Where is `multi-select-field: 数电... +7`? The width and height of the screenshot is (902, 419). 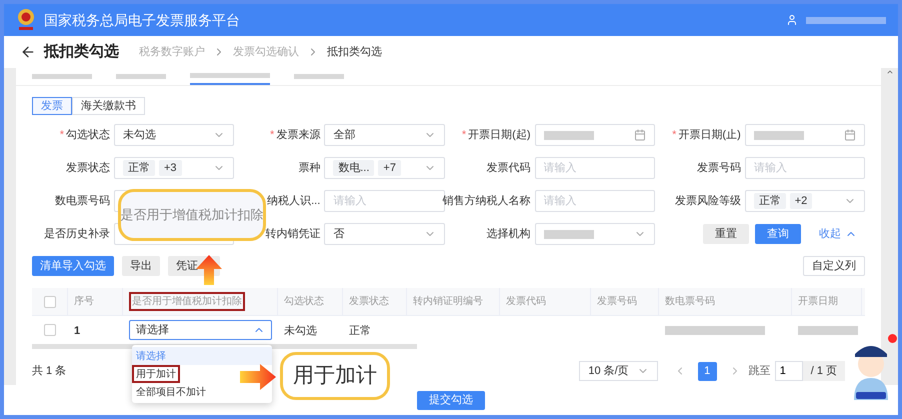
multi-select-field: 数电... +7 is located at coordinates (384, 168).